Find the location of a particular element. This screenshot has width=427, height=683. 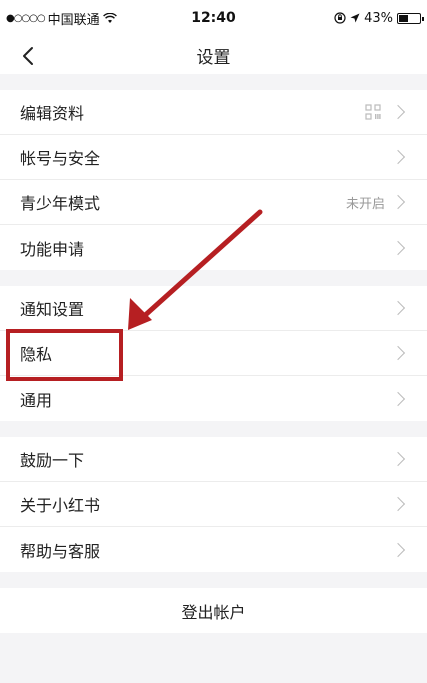

settings-row-privacy: 隐私 is located at coordinates (213, 353).